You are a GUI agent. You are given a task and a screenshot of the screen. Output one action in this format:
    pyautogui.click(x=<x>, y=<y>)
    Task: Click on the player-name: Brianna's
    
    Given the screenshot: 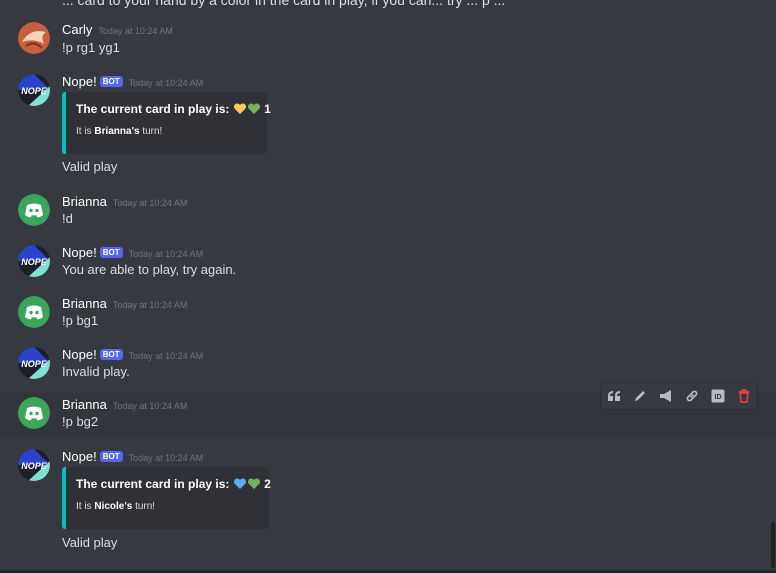 What is the action you would take?
    pyautogui.click(x=117, y=131)
    